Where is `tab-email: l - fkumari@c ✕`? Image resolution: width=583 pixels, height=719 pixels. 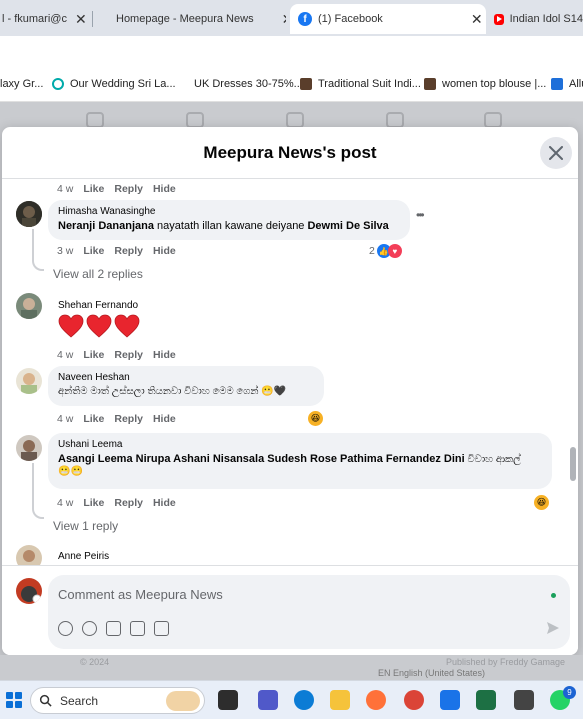
tab-email: l - fkumari@c ✕ is located at coordinates (43, 19).